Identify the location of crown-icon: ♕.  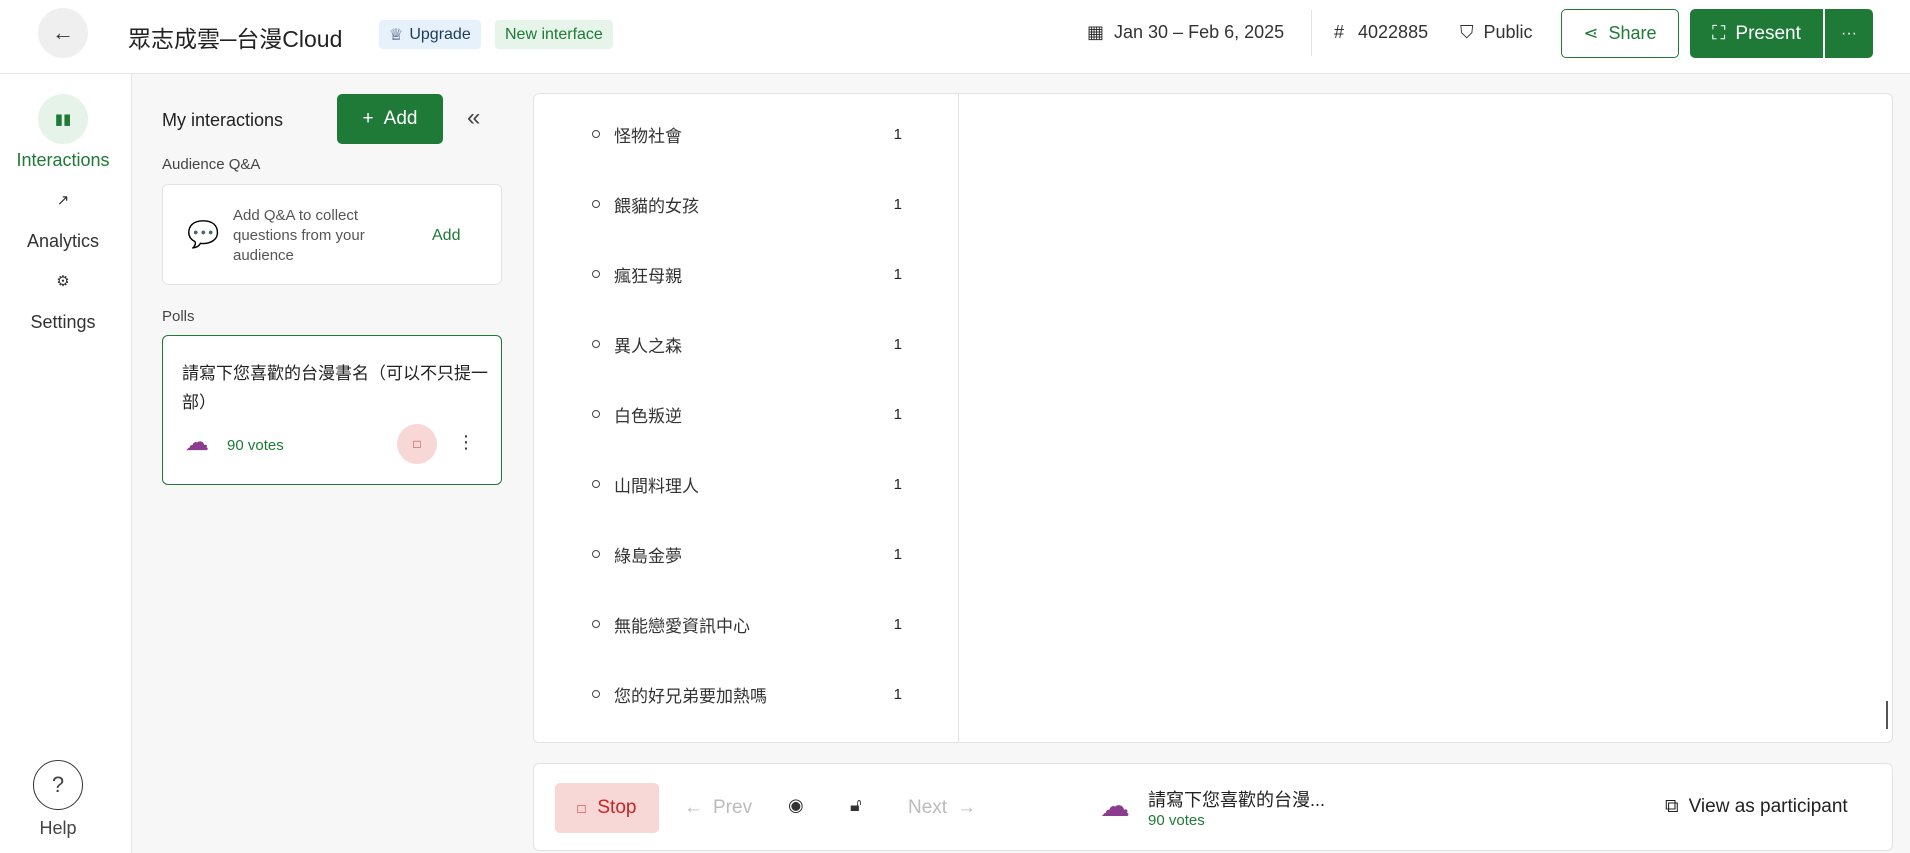
(396, 35).